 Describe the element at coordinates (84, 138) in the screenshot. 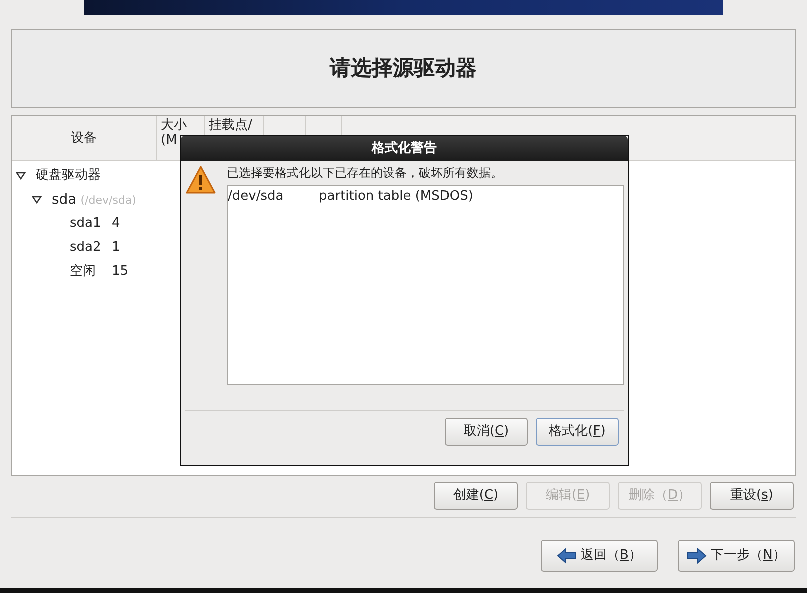

I see `column-header: 设备` at that location.